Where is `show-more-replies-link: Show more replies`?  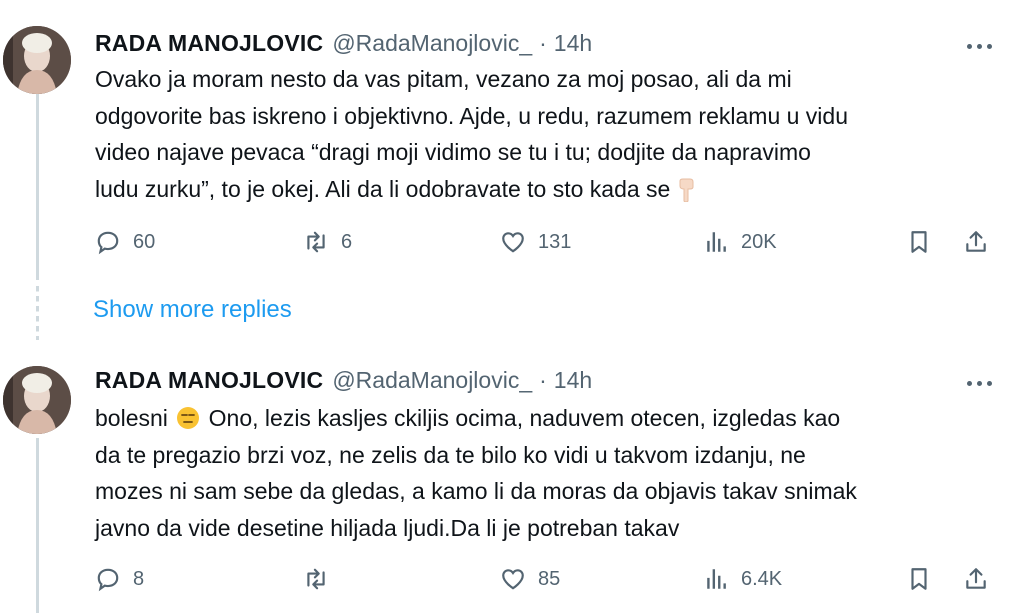
show-more-replies-link: Show more replies is located at coordinates (192, 310).